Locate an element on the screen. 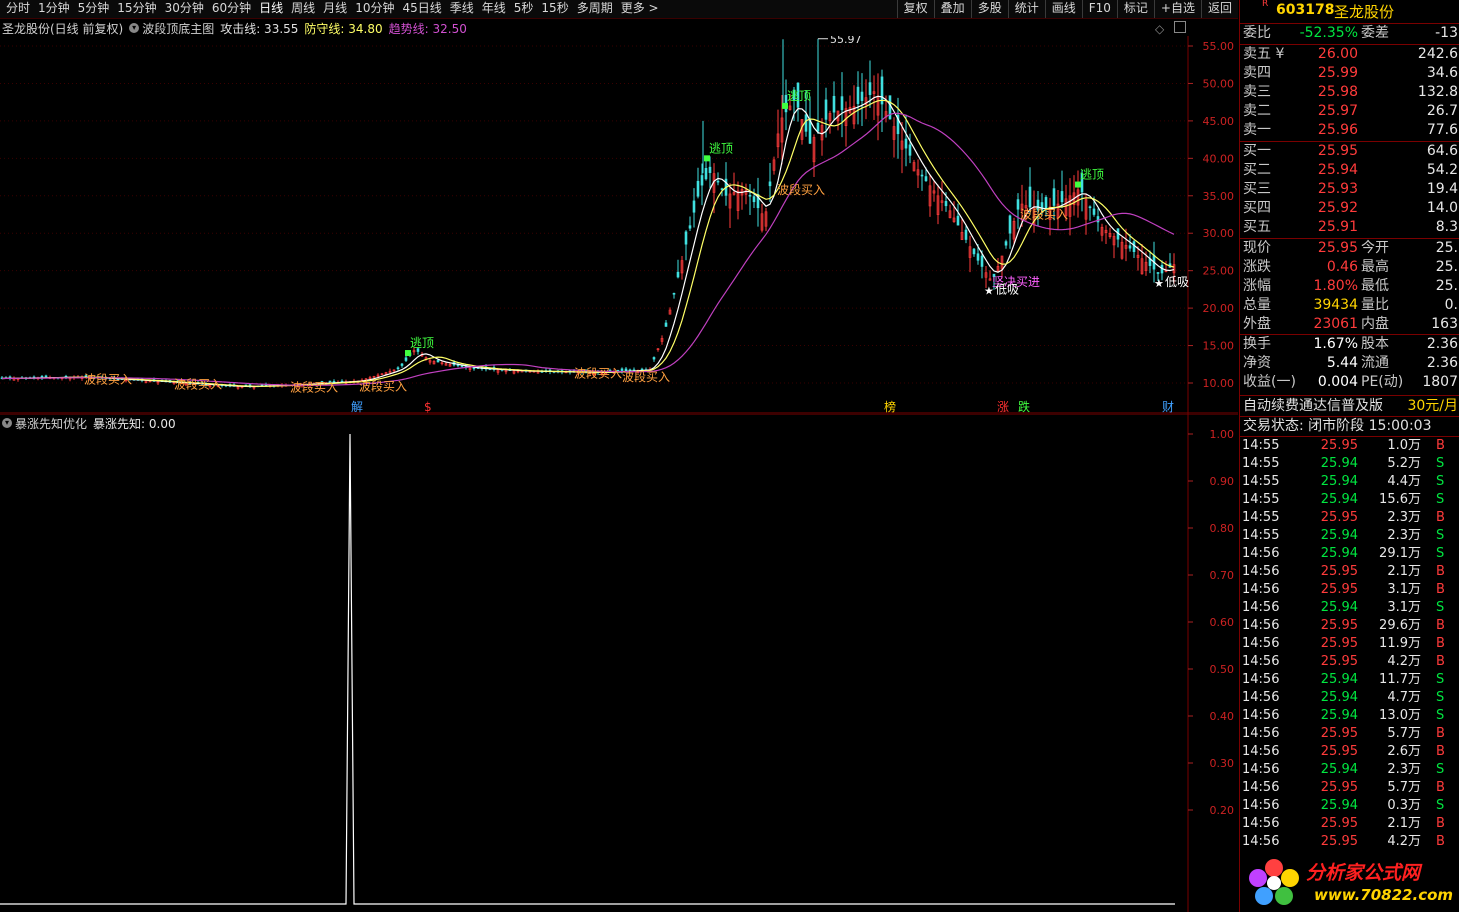 Image resolution: width=1459 pixels, height=912 pixels. period-tab-10: 45日线 is located at coordinates (421, 9).